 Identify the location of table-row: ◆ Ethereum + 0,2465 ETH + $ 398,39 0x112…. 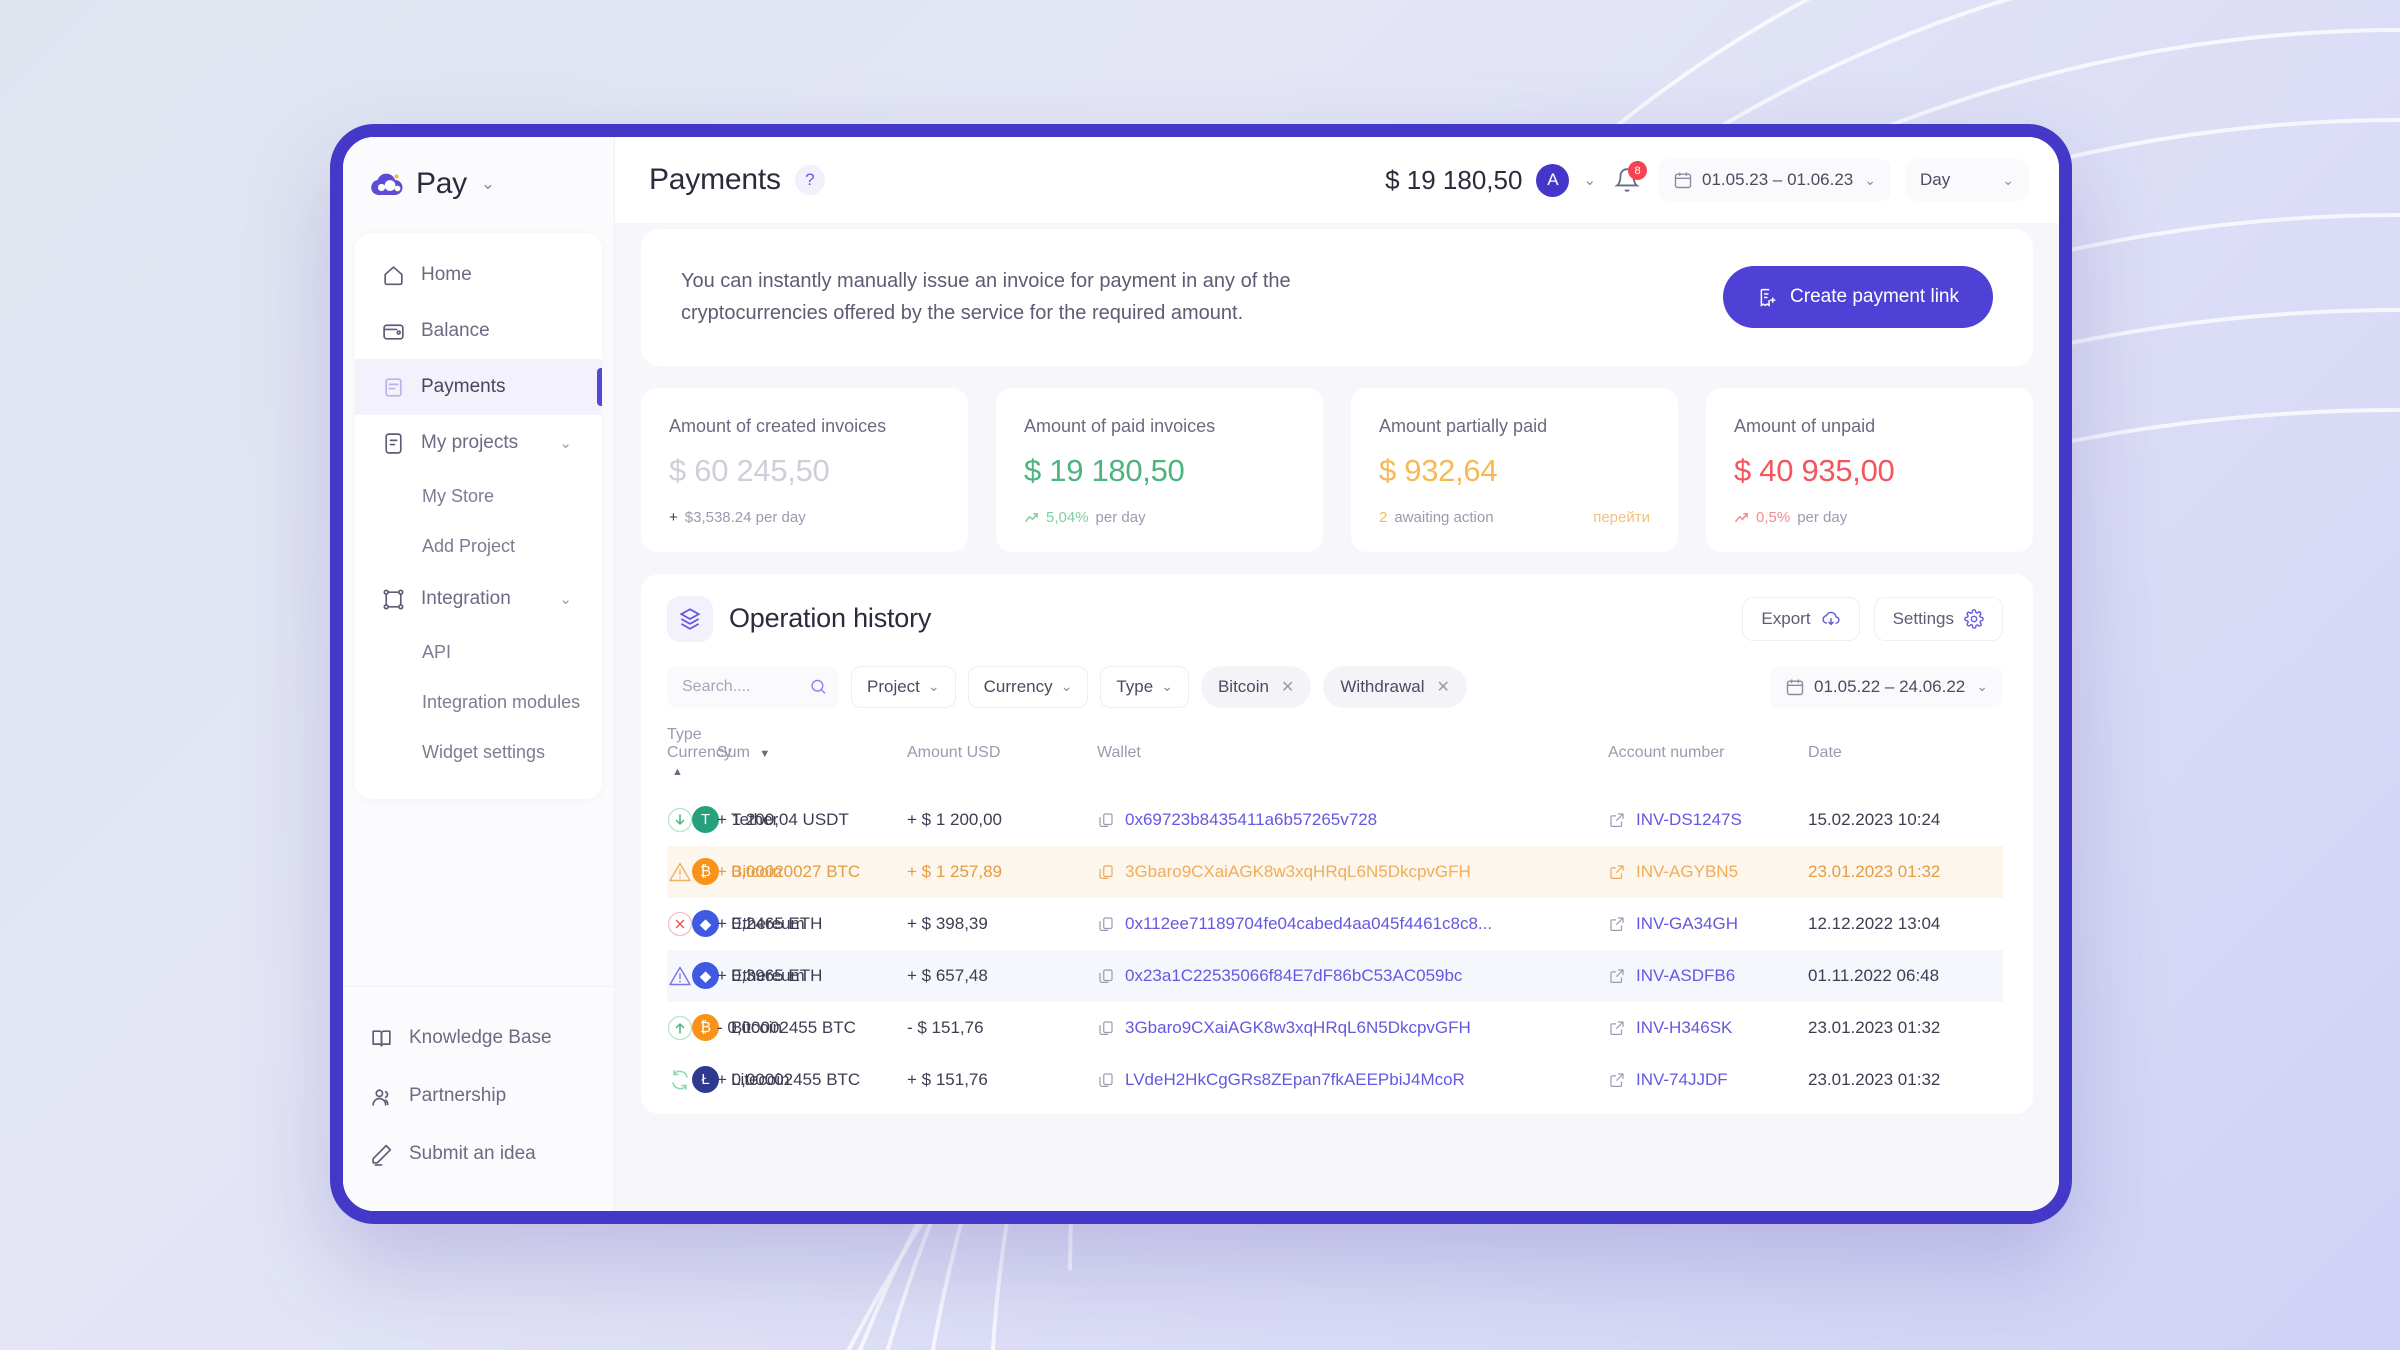
(1335, 924).